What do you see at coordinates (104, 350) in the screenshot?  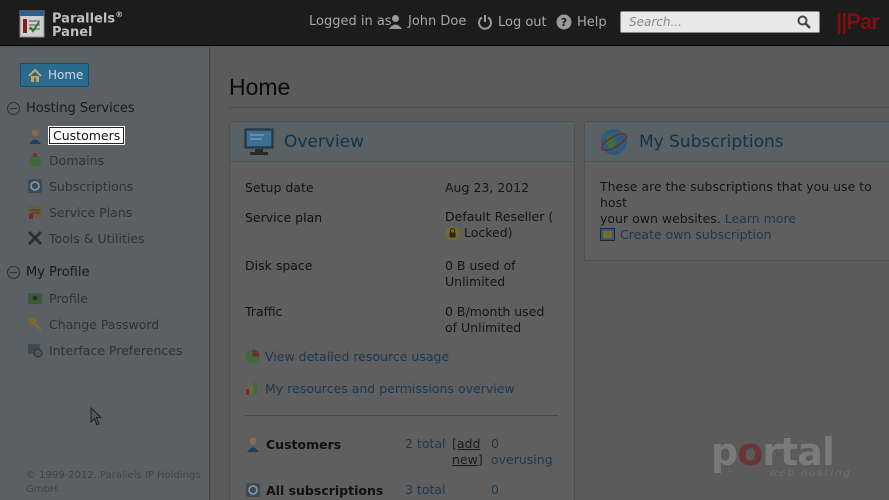 I see `sidebar-item-interface-preferences: Interface Preferences` at bounding box center [104, 350].